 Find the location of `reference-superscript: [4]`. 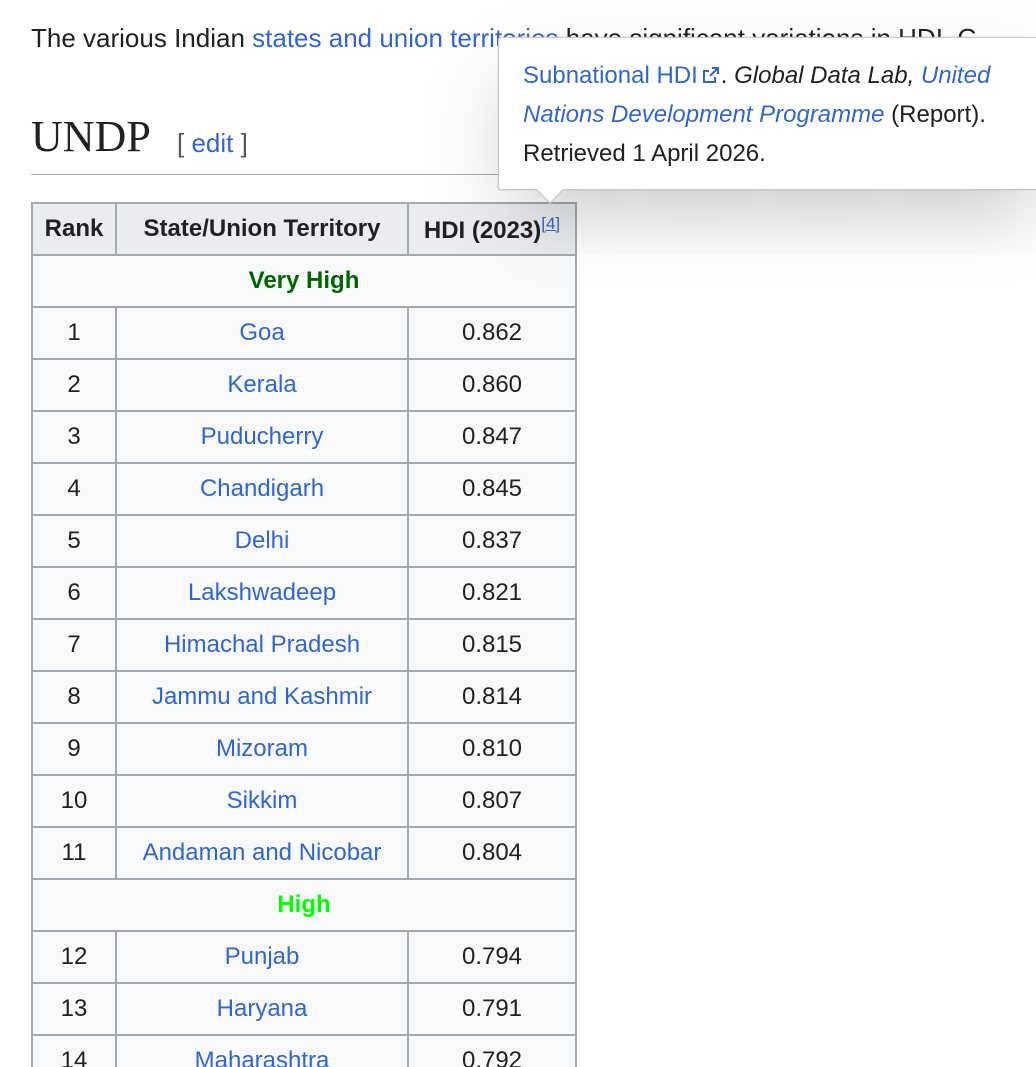

reference-superscript: [4] is located at coordinates (550, 223).